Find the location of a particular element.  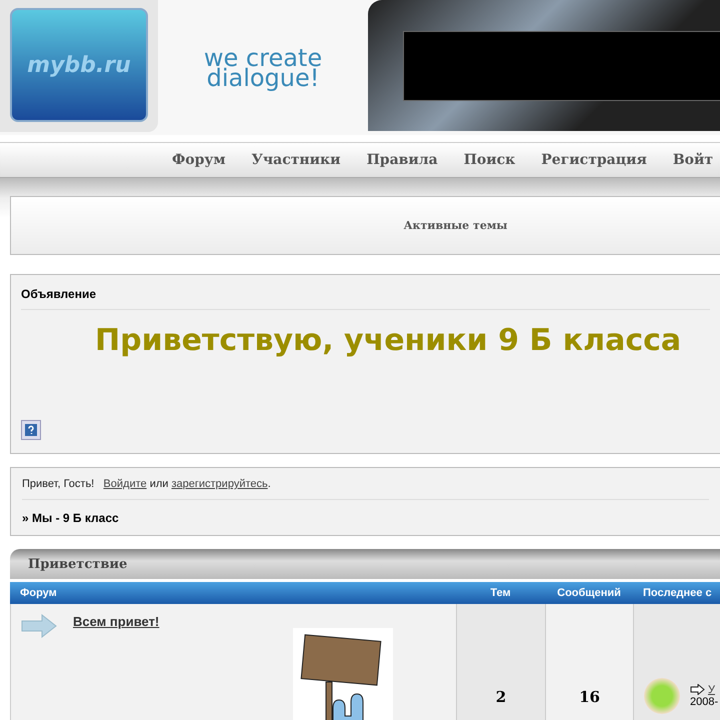

last-post-date: 2008- is located at coordinates (704, 702).